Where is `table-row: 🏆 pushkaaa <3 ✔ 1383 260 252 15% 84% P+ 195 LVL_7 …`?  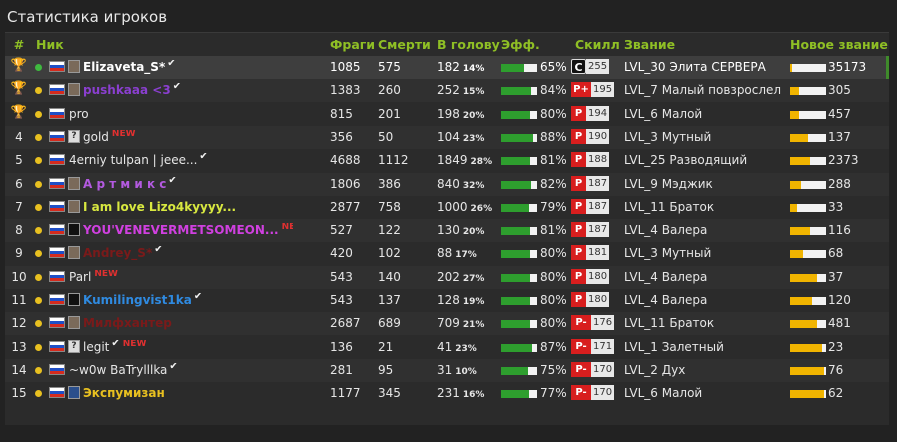 table-row: 🏆 pushkaaa <3 ✔ 1383 260 252 15% 84% P+ 195 LVL_7 … is located at coordinates (447, 91).